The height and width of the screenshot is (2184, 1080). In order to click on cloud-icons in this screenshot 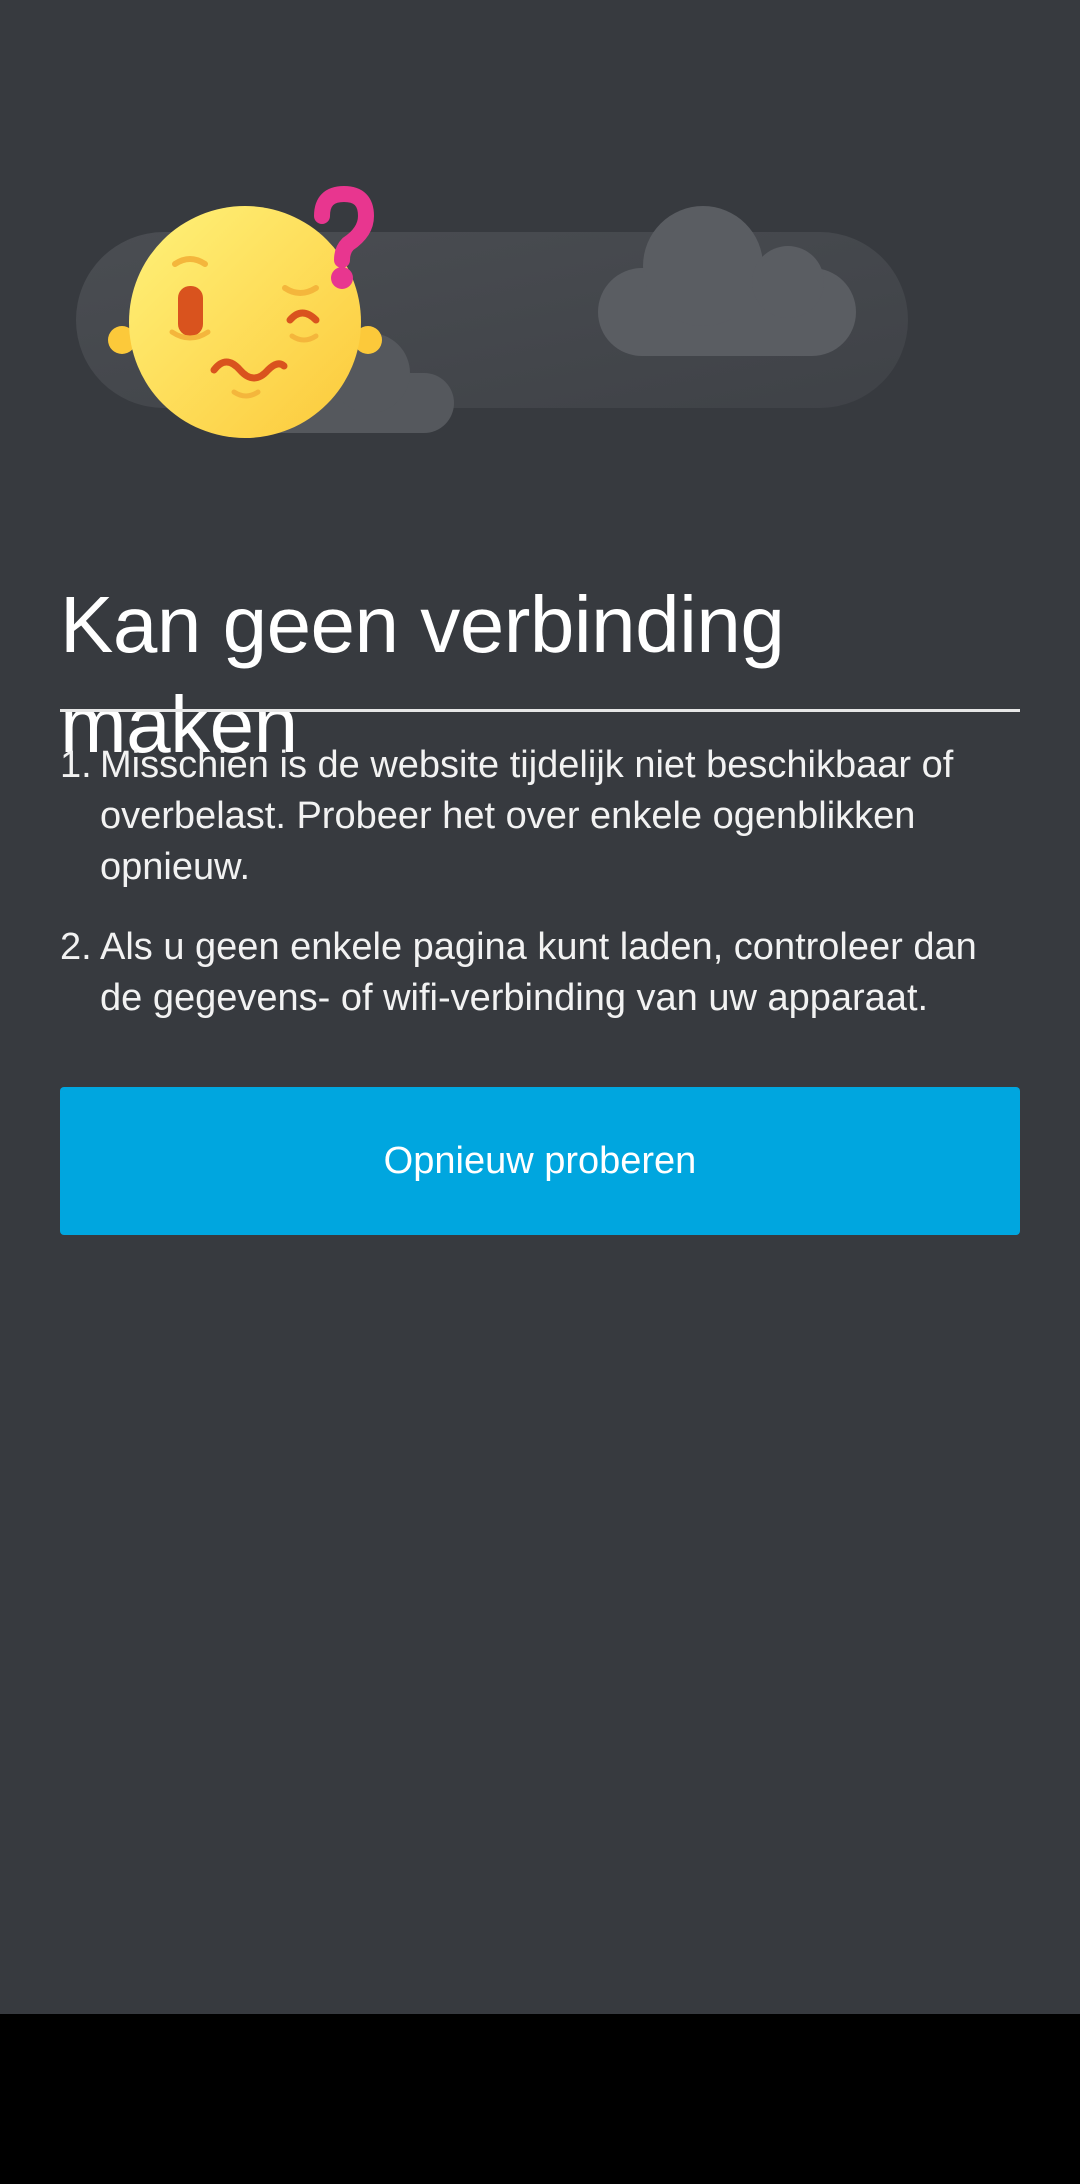, I will do `click(492, 311)`.